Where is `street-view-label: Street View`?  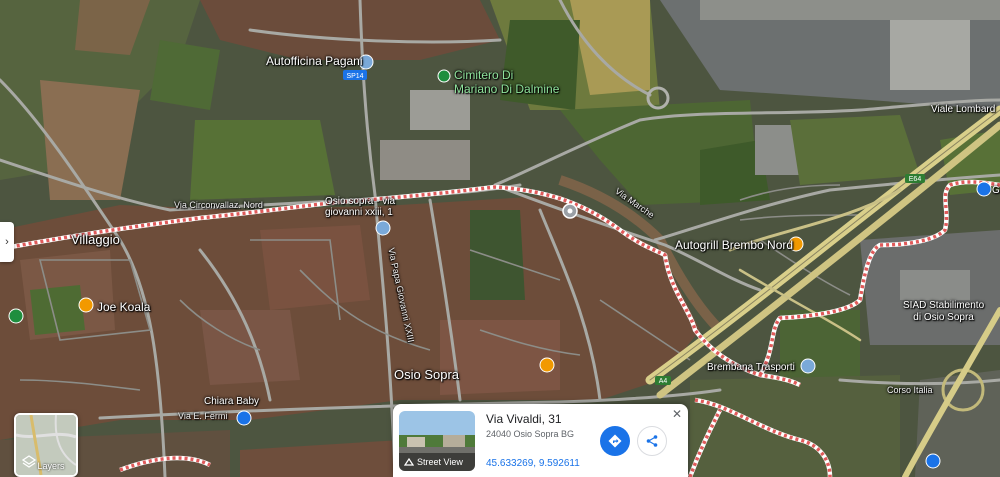
street-view-label: Street View is located at coordinates (440, 462).